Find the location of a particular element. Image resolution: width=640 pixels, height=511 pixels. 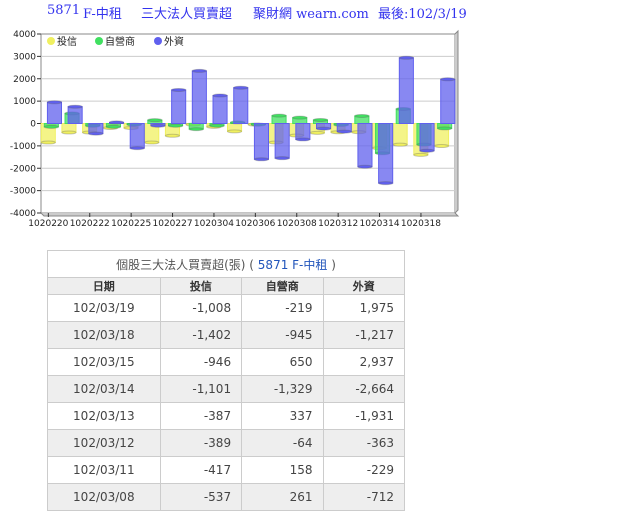

table-cell: 102/03/13 is located at coordinates (104, 416).